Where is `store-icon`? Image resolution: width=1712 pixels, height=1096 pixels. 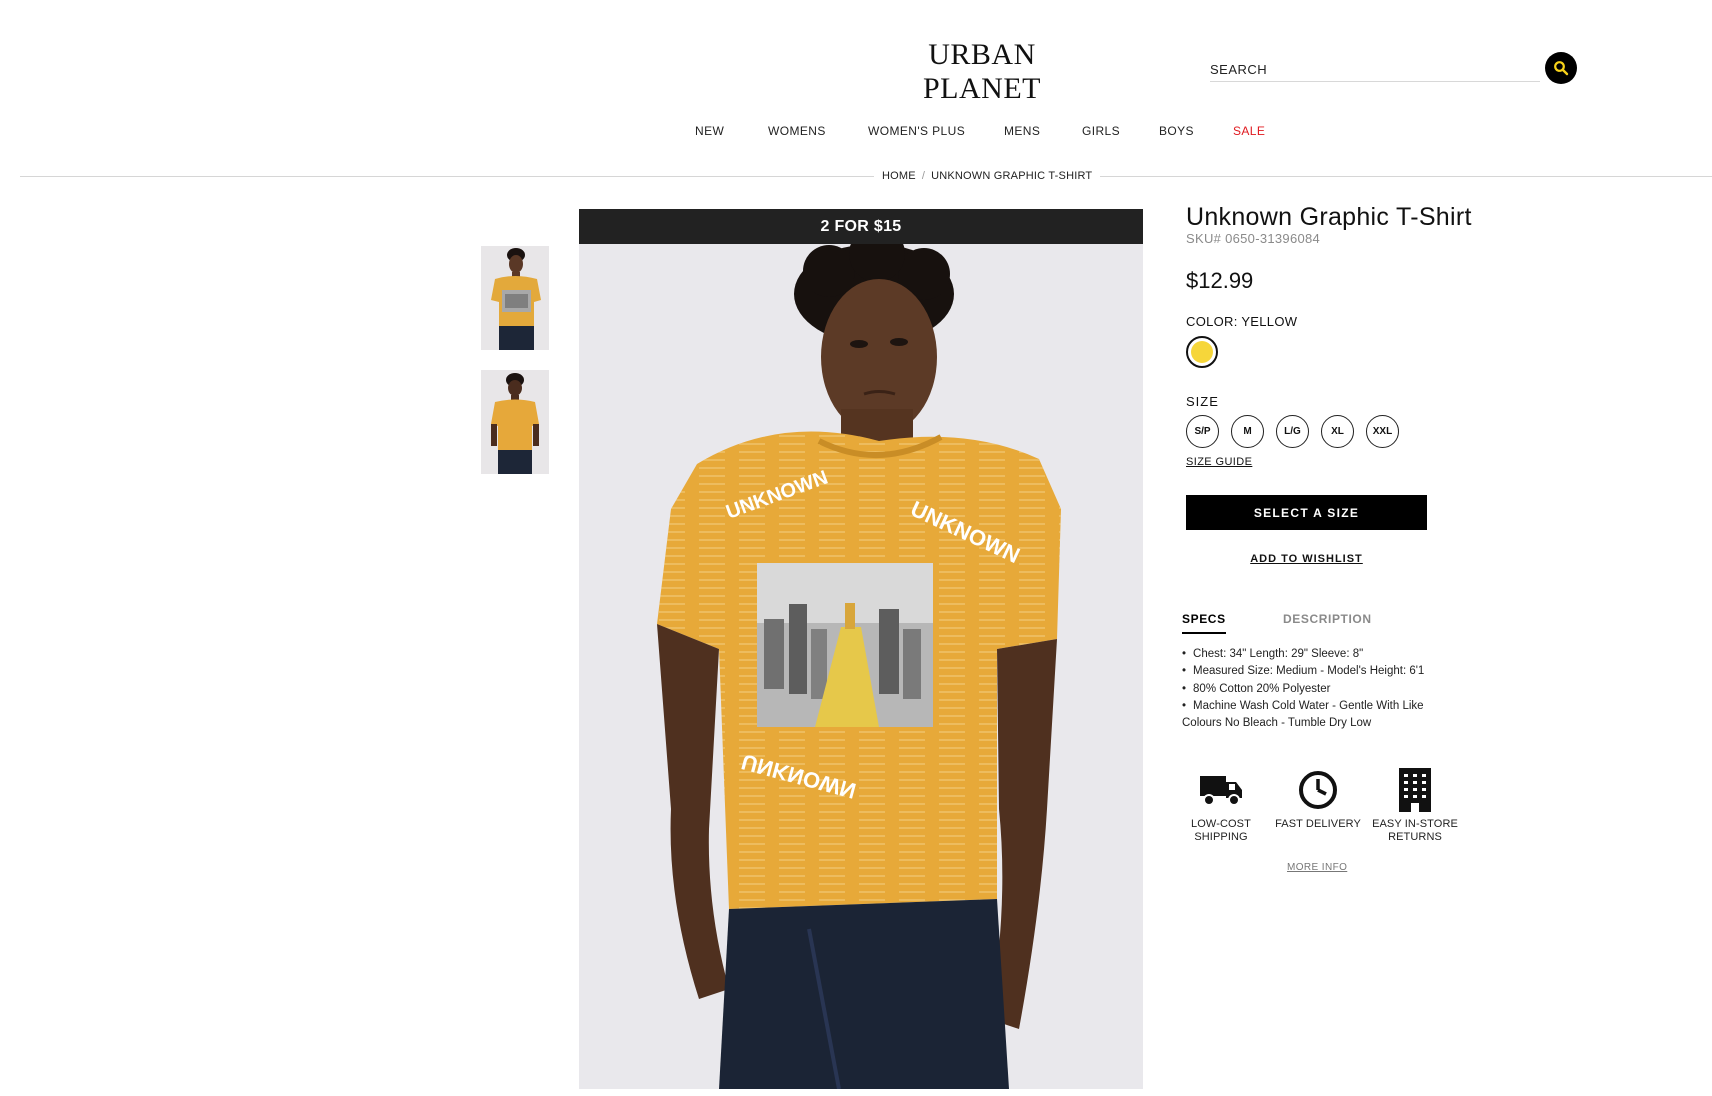
store-icon is located at coordinates (1415, 790).